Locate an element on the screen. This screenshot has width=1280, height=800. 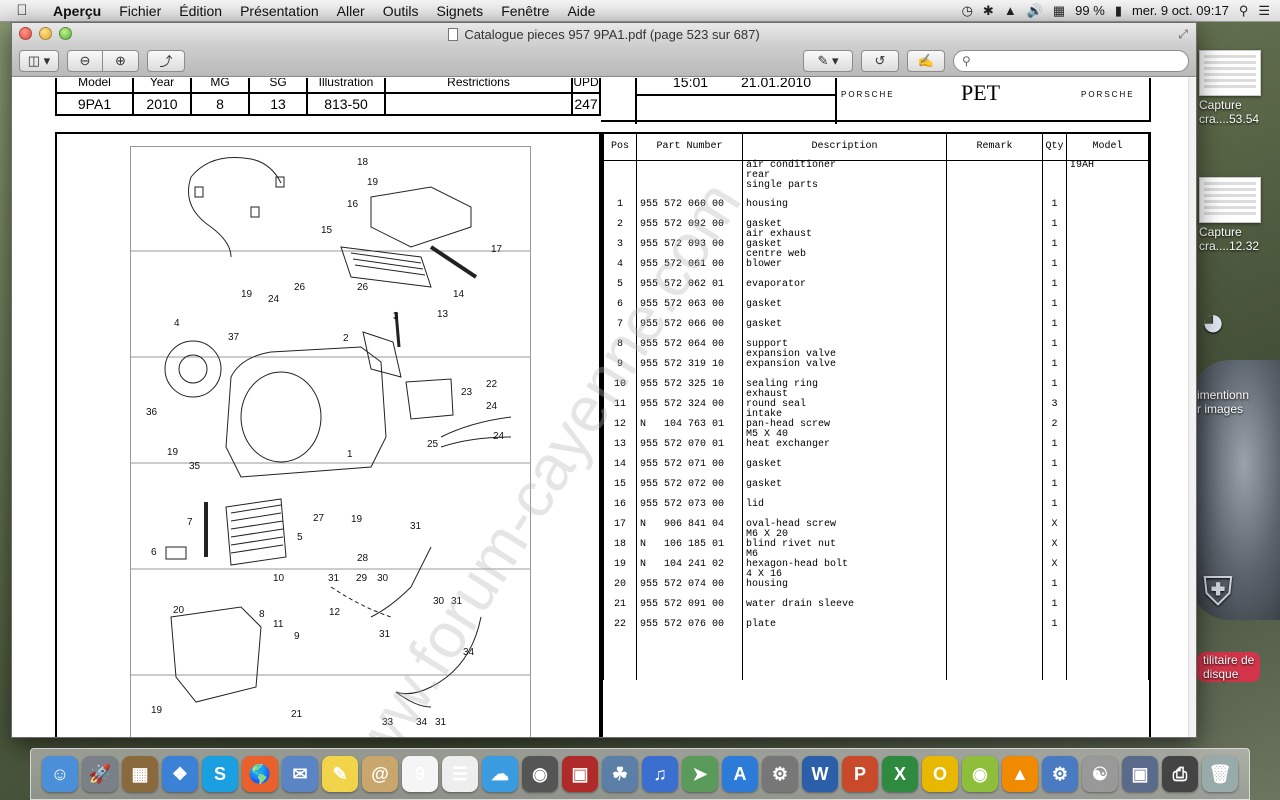
firefox-icon: 🌎 is located at coordinates (260, 774).